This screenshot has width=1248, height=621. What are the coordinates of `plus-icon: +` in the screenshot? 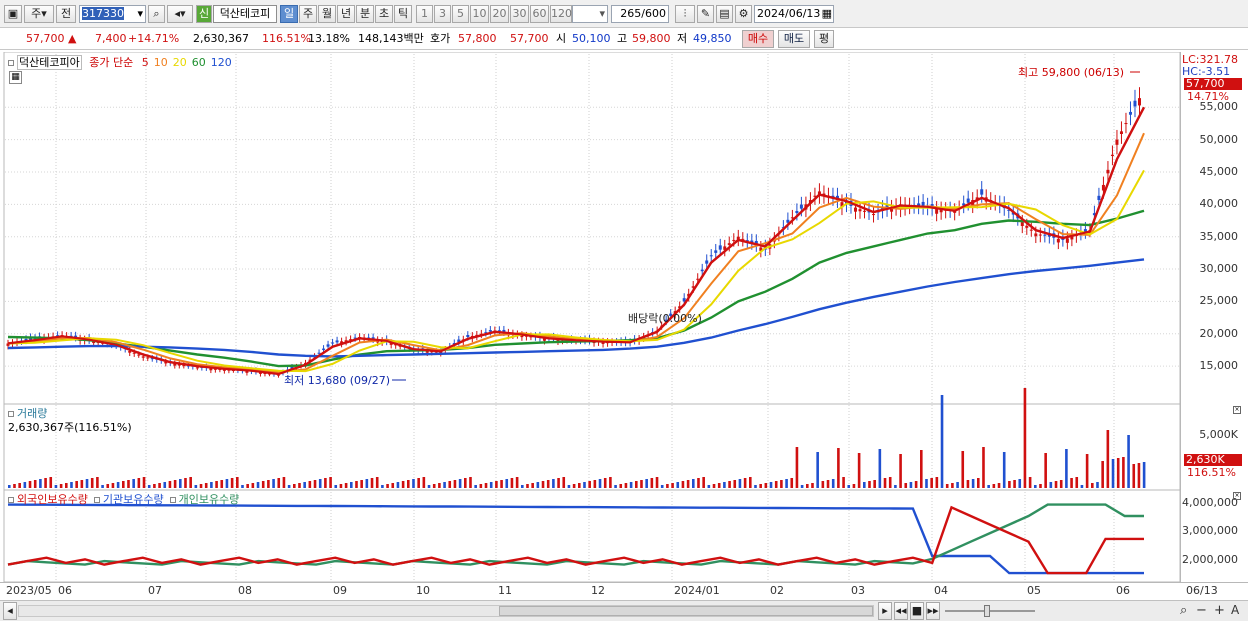 It's located at (1219, 610).